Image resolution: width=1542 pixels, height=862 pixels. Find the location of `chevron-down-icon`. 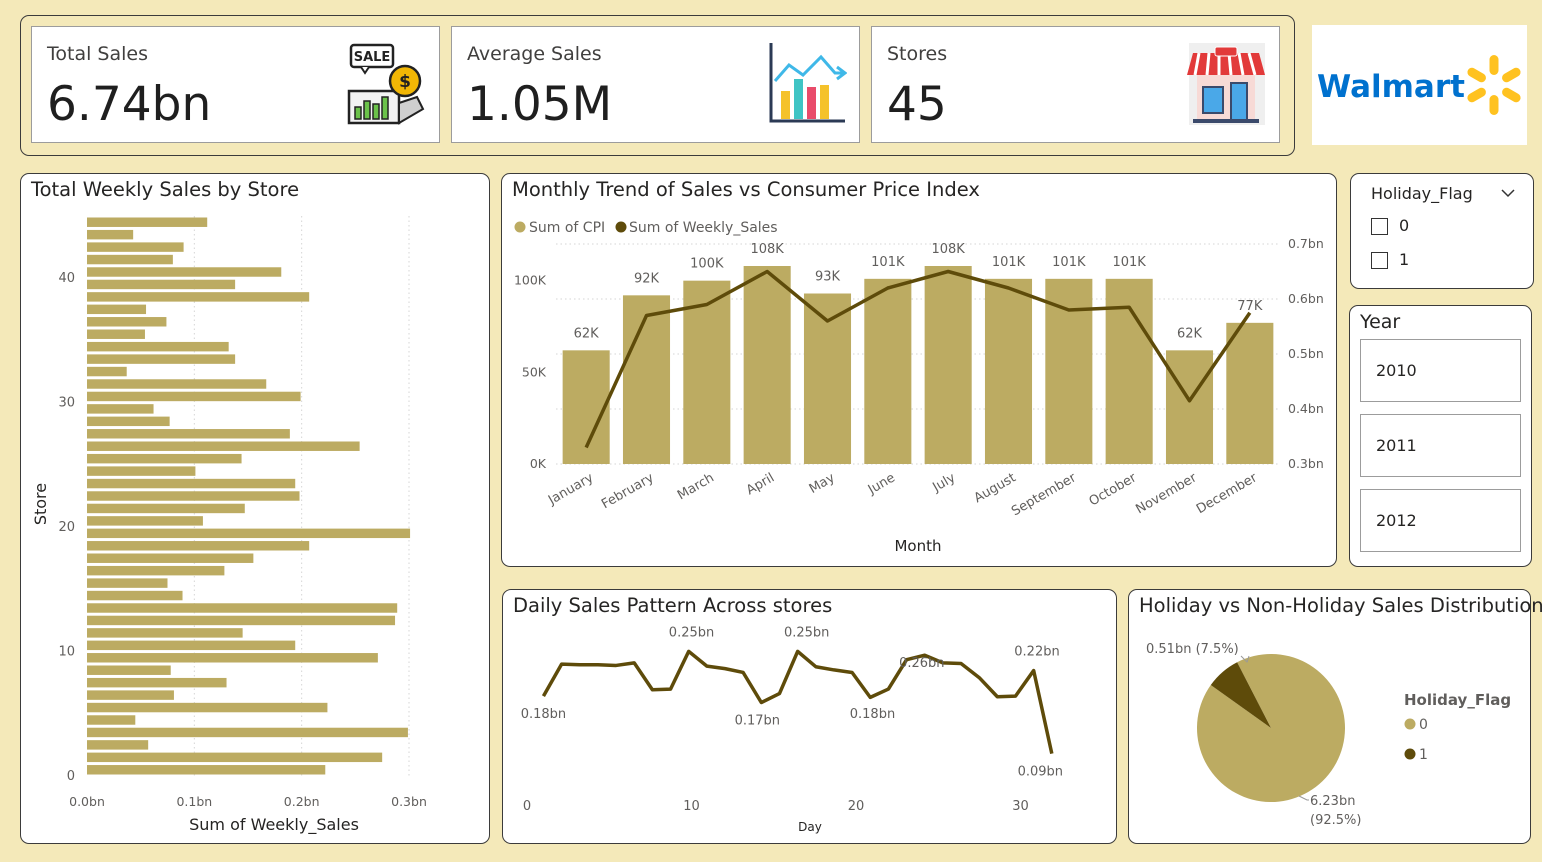

chevron-down-icon is located at coordinates (1508, 193).